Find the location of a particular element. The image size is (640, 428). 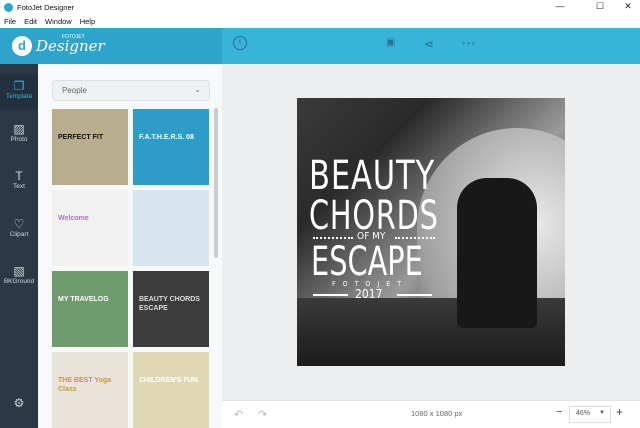

caret-down-icon: ▼ is located at coordinates (602, 413).